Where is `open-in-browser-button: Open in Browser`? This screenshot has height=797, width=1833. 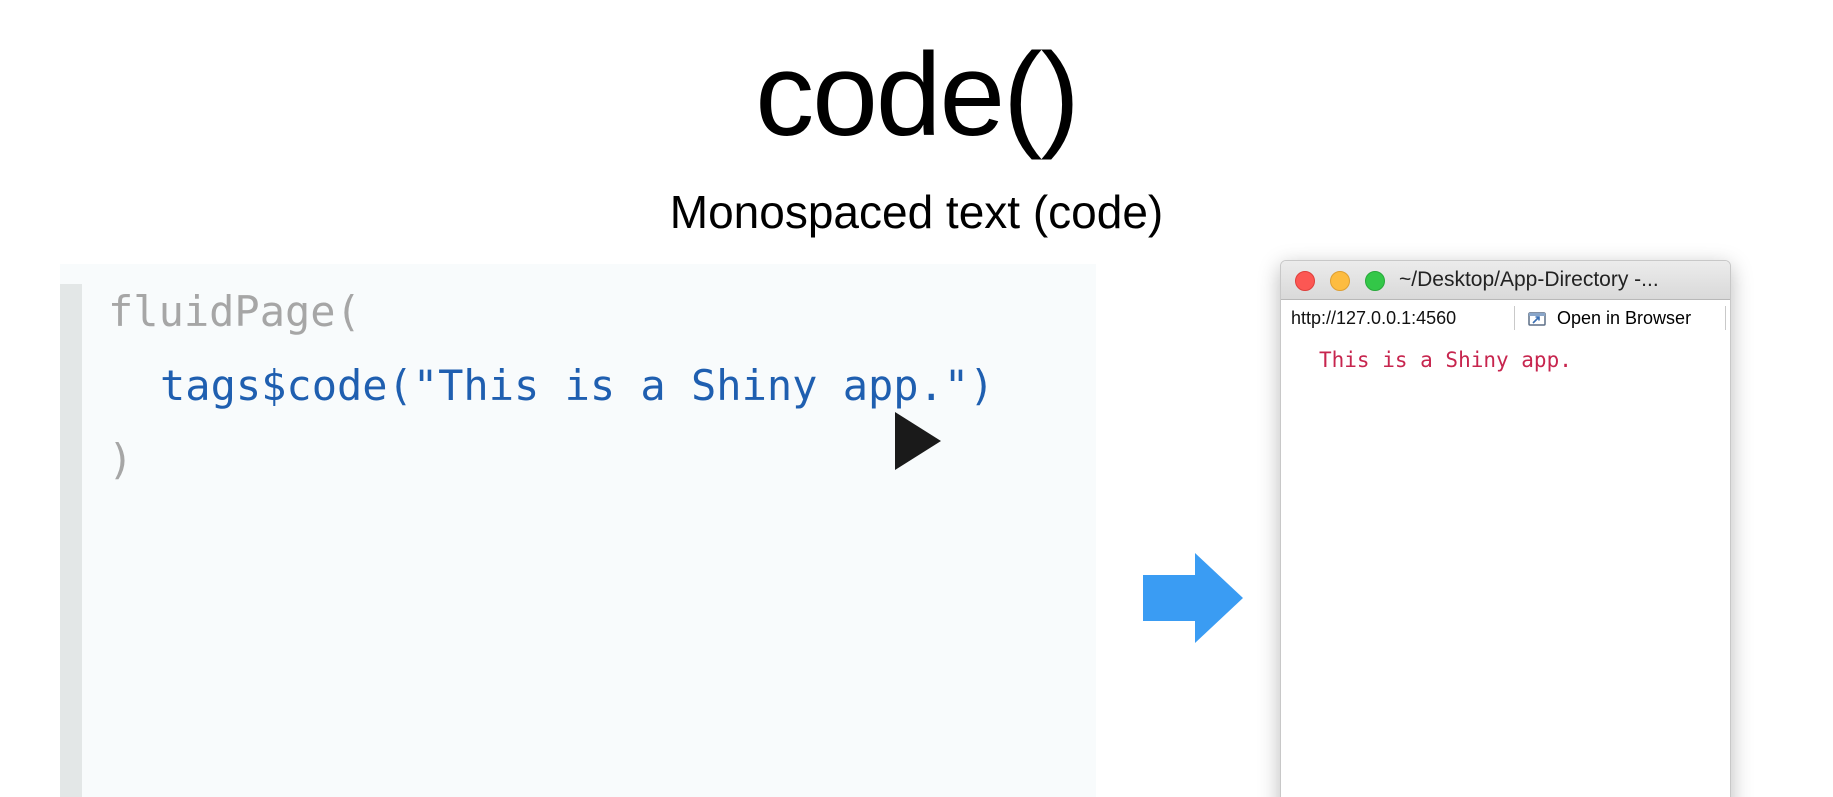 open-in-browser-button: Open in Browser is located at coordinates (1608, 318).